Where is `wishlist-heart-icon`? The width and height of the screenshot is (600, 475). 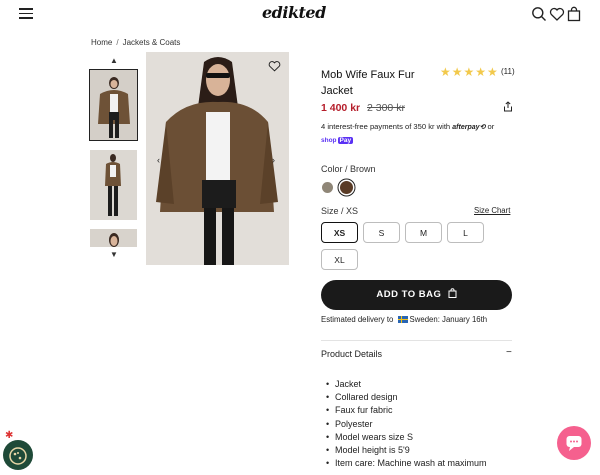 wishlist-heart-icon is located at coordinates (557, 14).